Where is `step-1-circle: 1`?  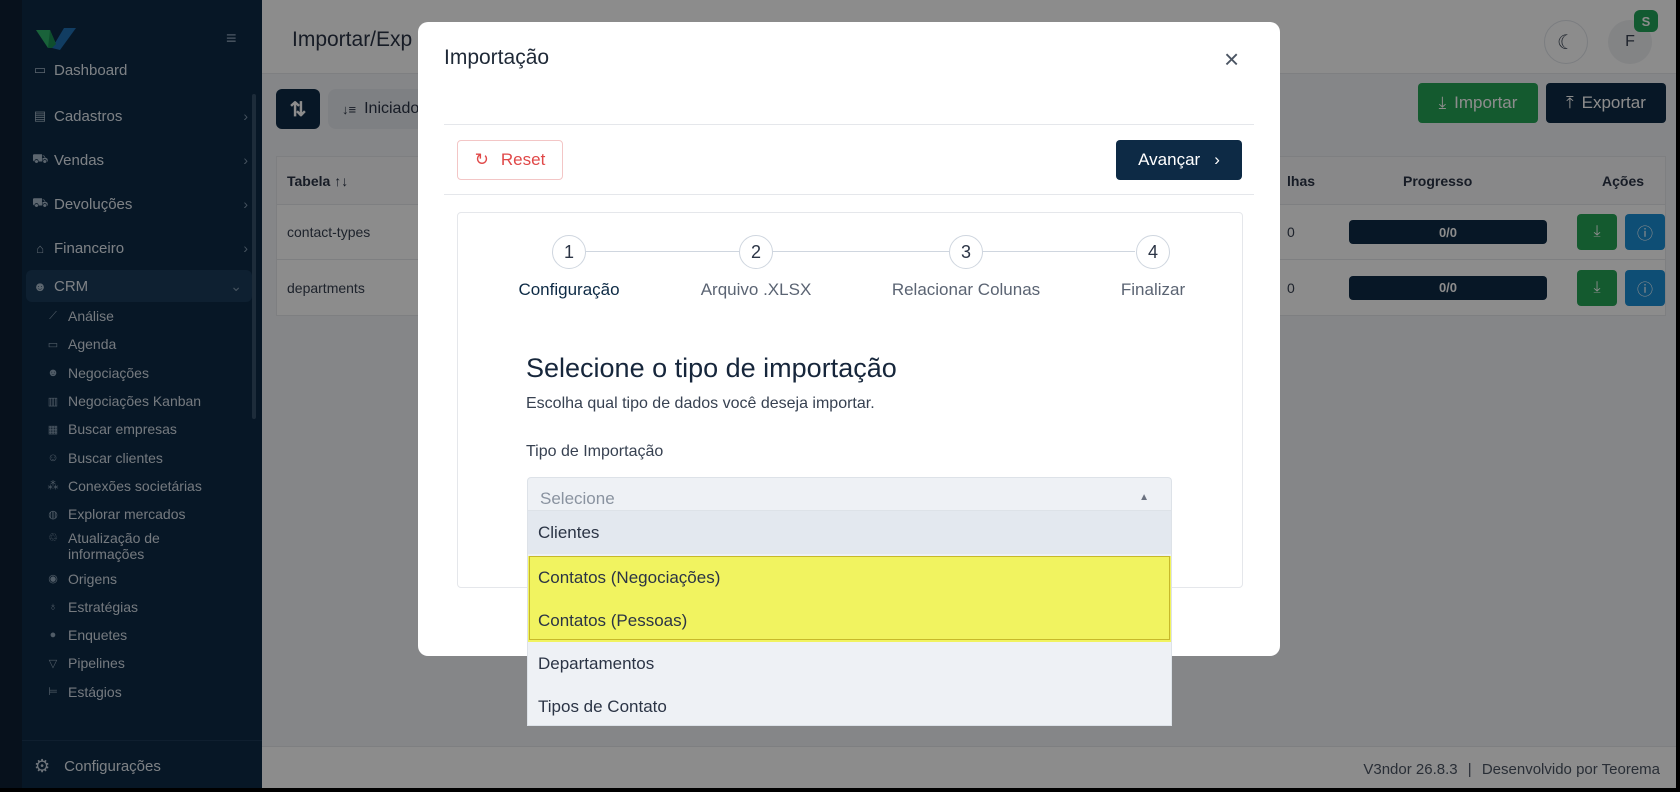
step-1-circle: 1 is located at coordinates (569, 252).